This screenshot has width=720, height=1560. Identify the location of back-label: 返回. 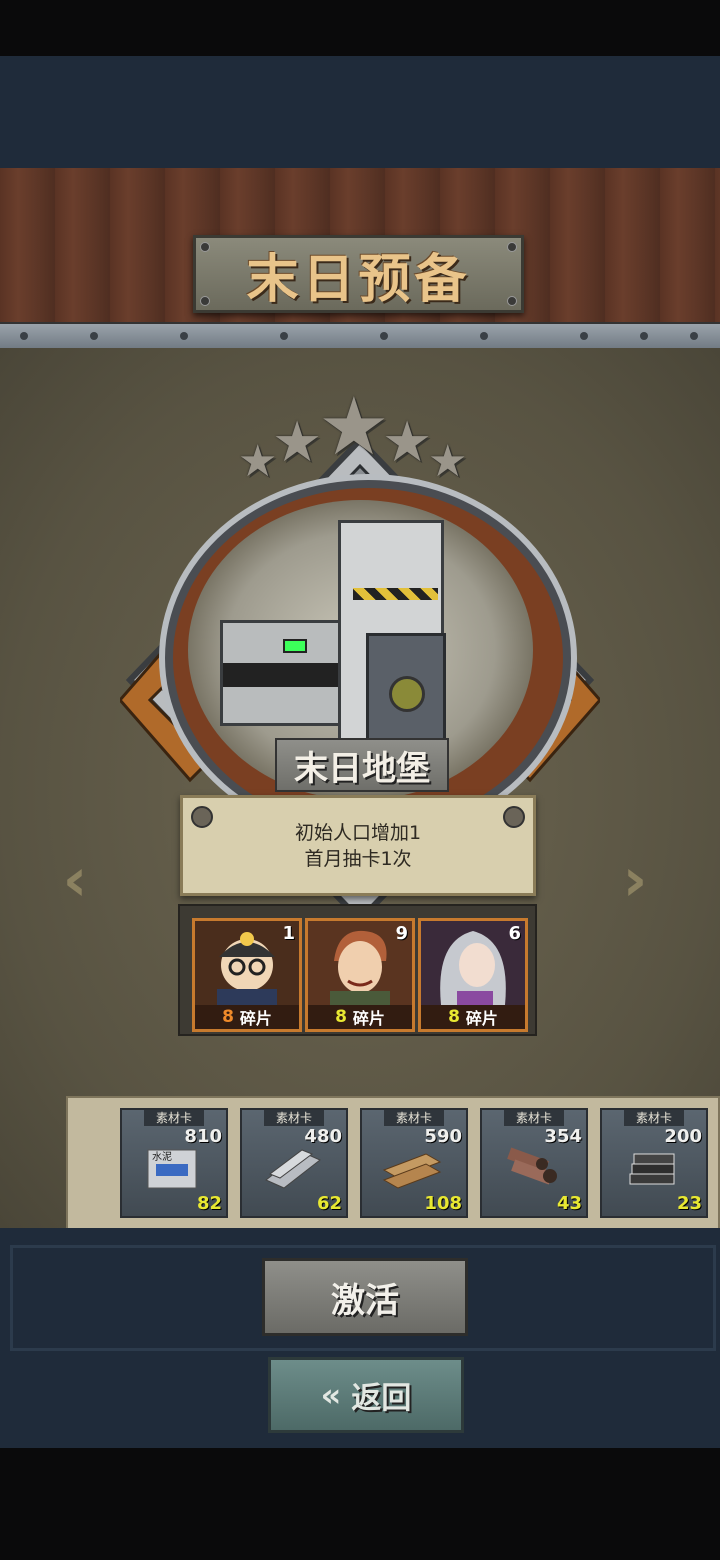
(381, 1398).